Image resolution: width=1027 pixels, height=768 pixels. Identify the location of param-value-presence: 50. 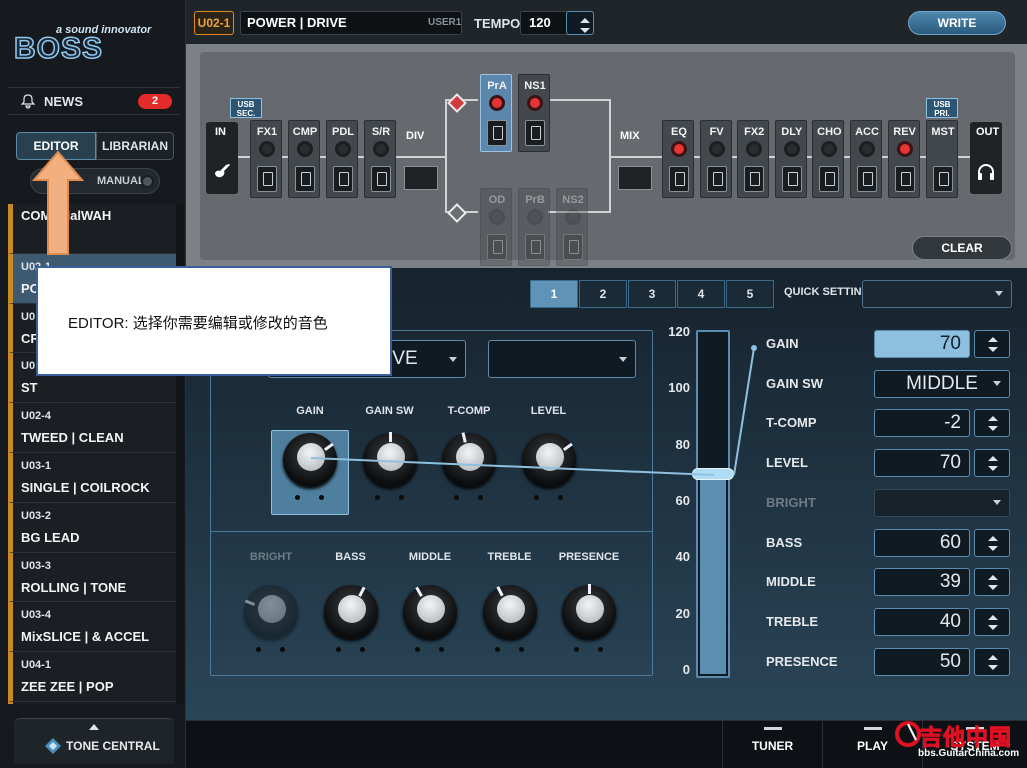
(922, 661).